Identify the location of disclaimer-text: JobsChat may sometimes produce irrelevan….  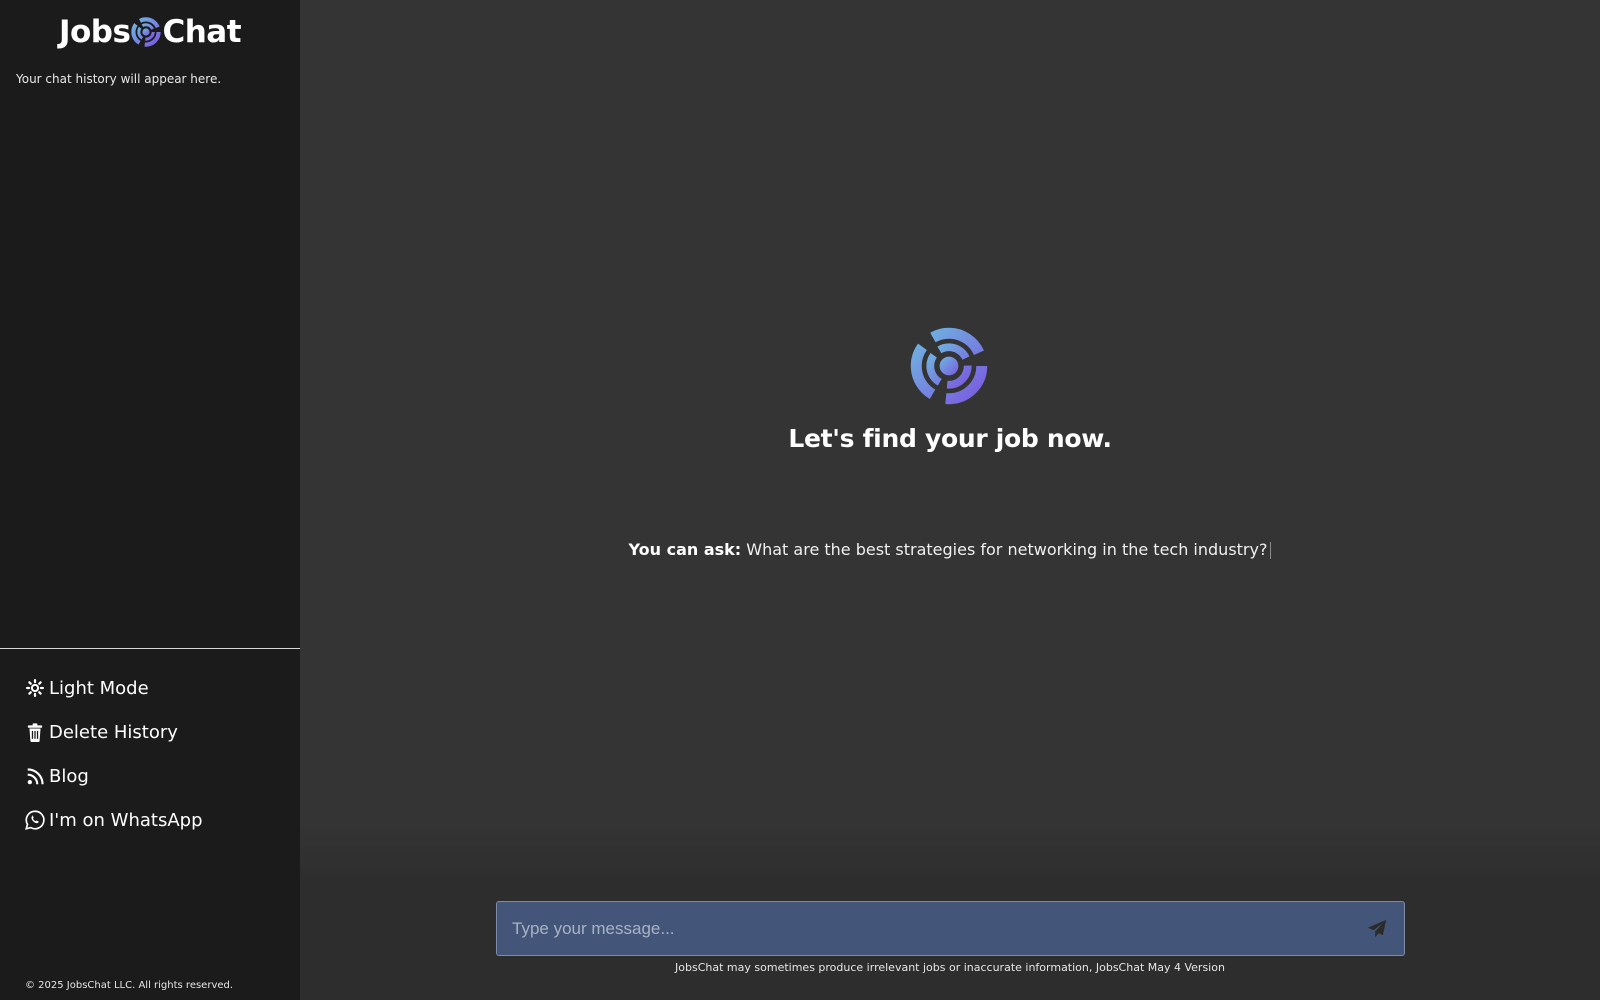
(950, 967).